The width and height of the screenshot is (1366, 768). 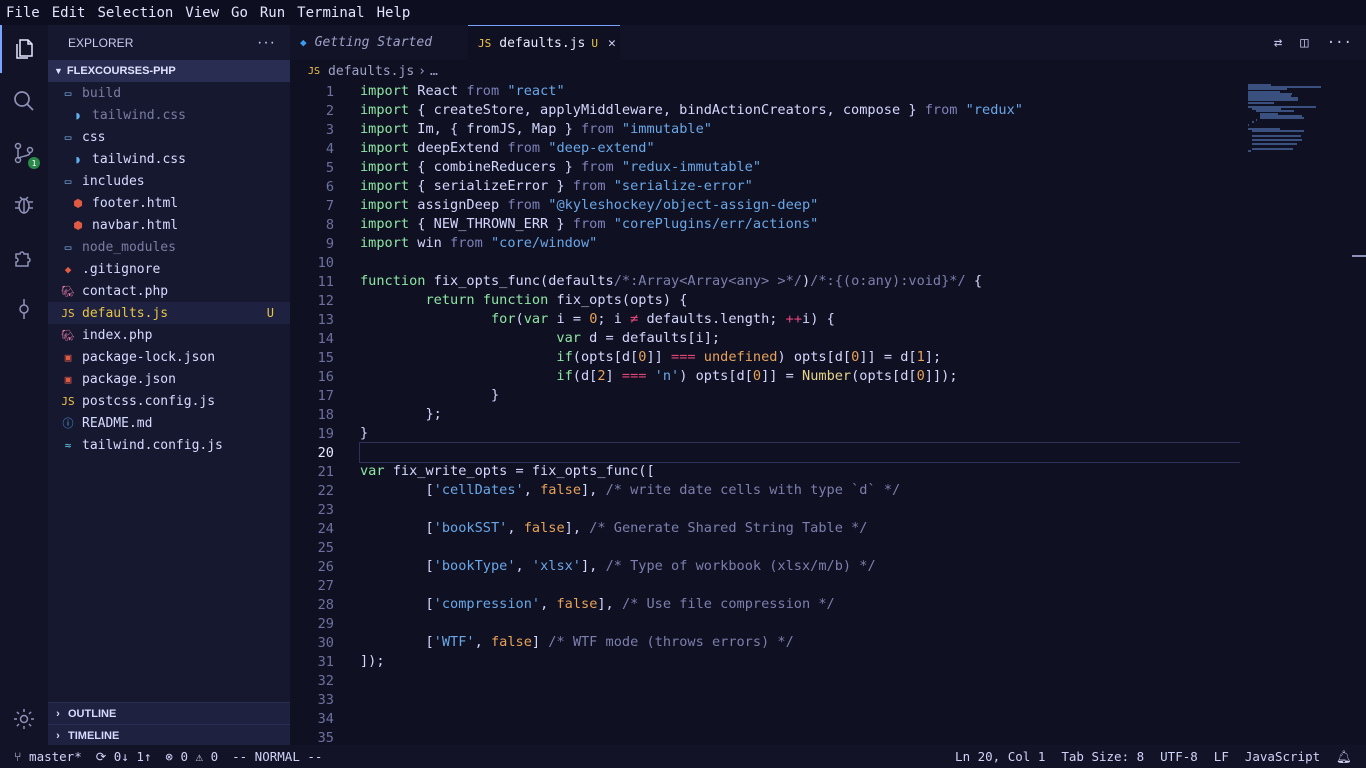 I want to click on timeline-panel: › TIMELINE, so click(x=169, y=735).